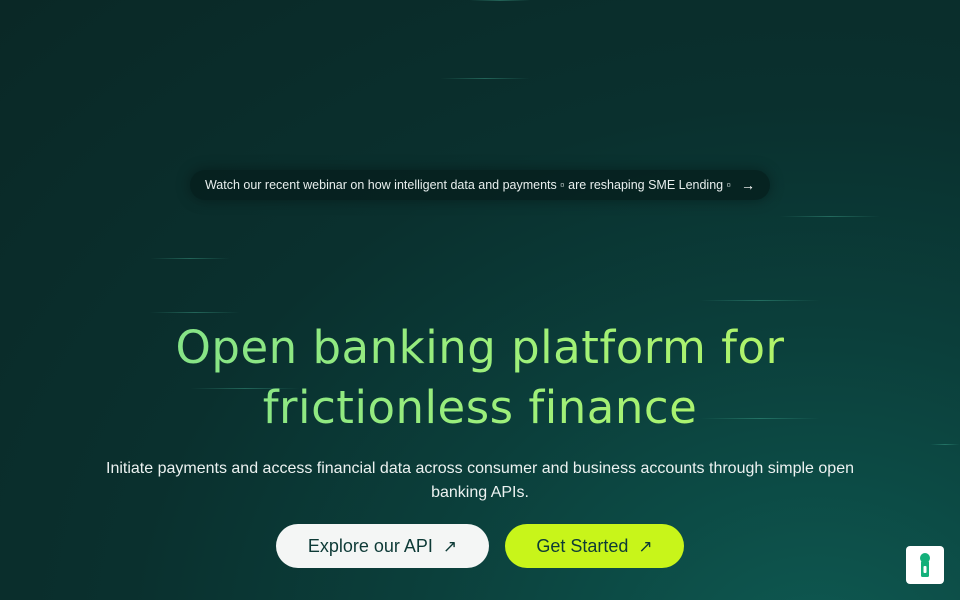 This screenshot has width=960, height=600. What do you see at coordinates (582, 545) in the screenshot?
I see `get-started-label: Get Started` at bounding box center [582, 545].